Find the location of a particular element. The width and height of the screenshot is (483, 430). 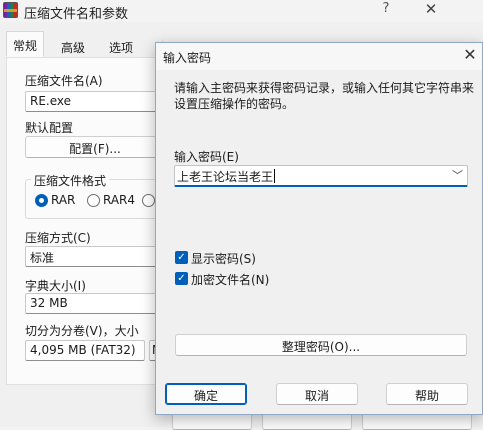

encrypt-filenames-label: 加密文件名(N) is located at coordinates (230, 280).